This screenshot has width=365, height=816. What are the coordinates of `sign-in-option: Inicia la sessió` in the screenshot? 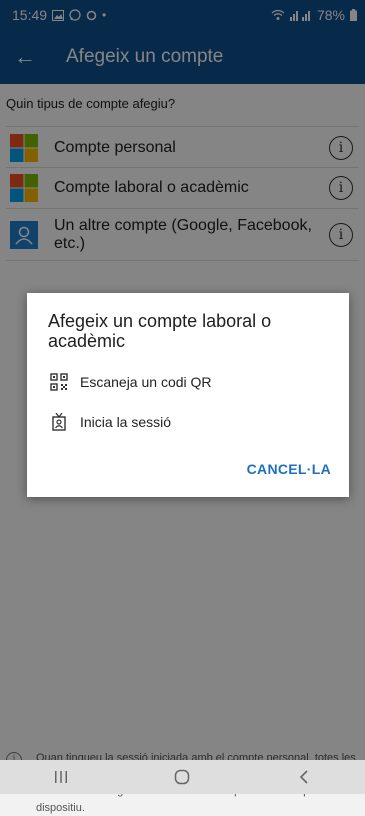 It's located at (110, 422).